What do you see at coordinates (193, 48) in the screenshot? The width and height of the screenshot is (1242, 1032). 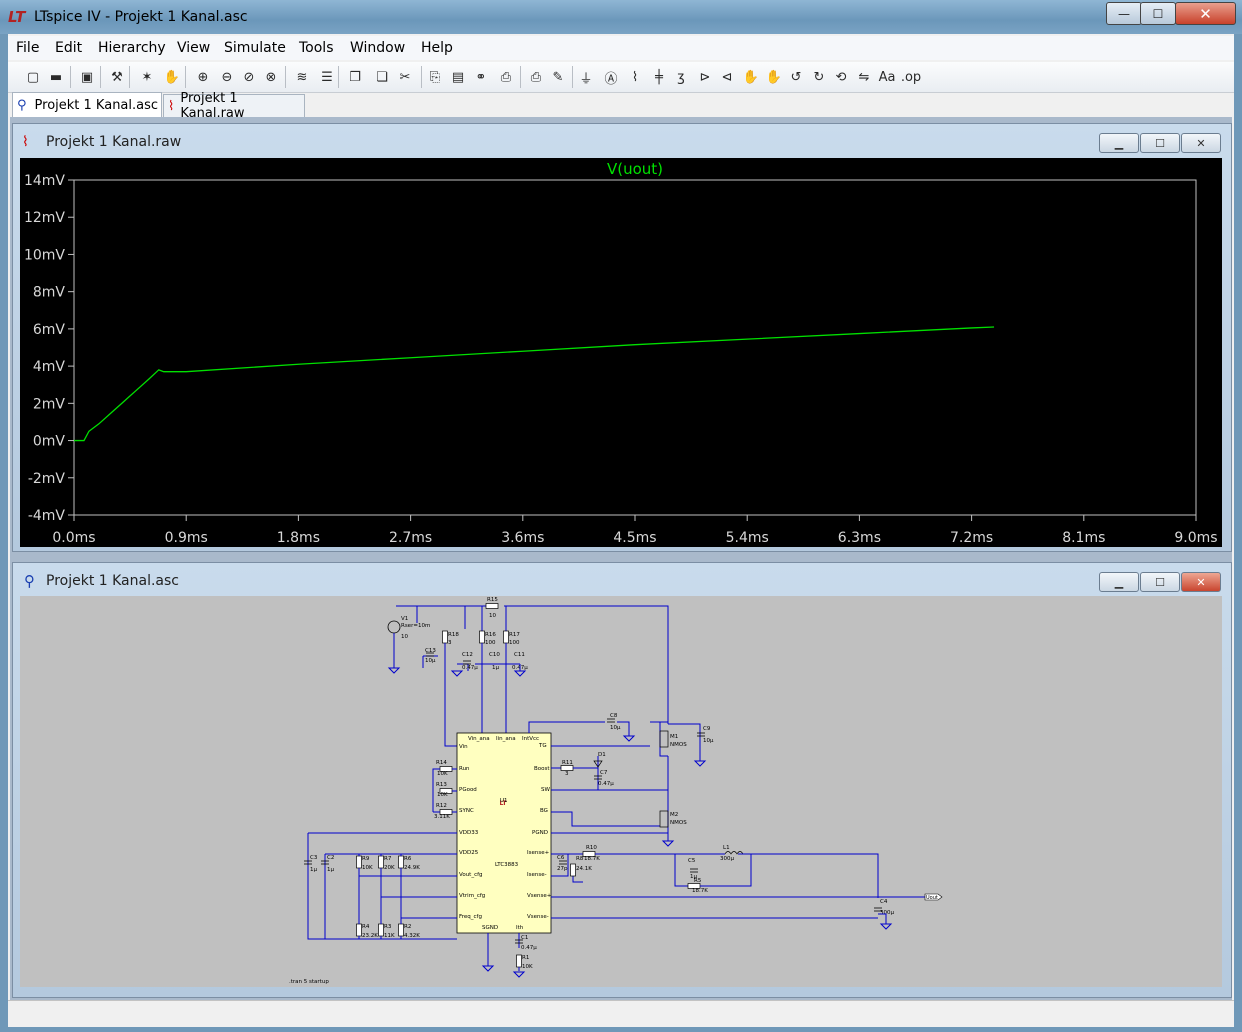 I see `menu-view: View` at bounding box center [193, 48].